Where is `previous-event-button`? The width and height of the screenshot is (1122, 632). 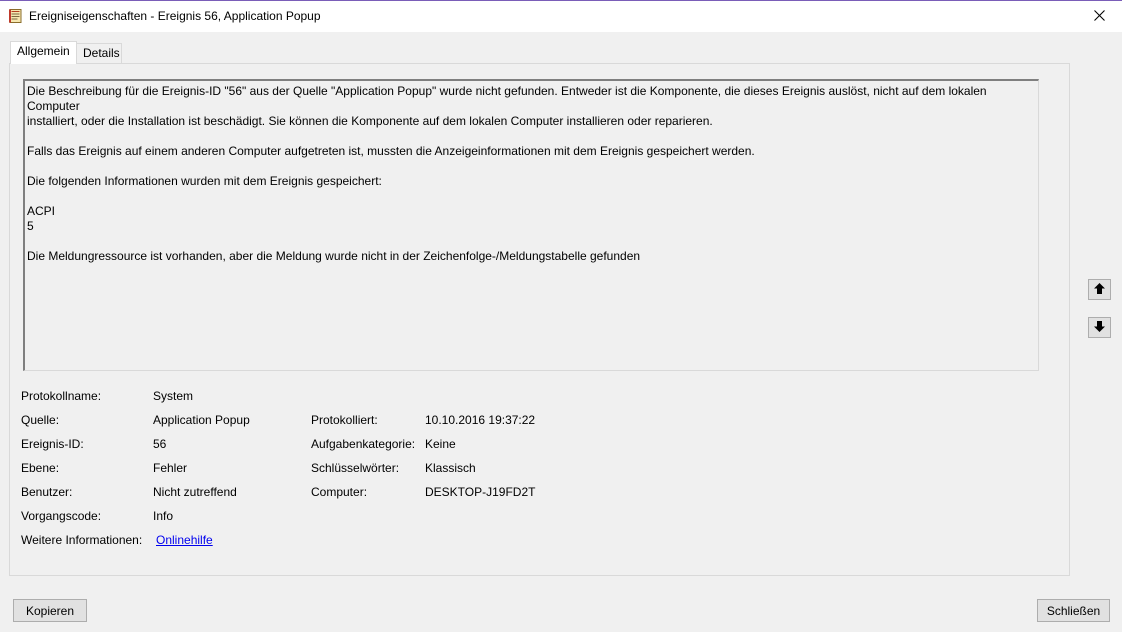 previous-event-button is located at coordinates (1099, 289).